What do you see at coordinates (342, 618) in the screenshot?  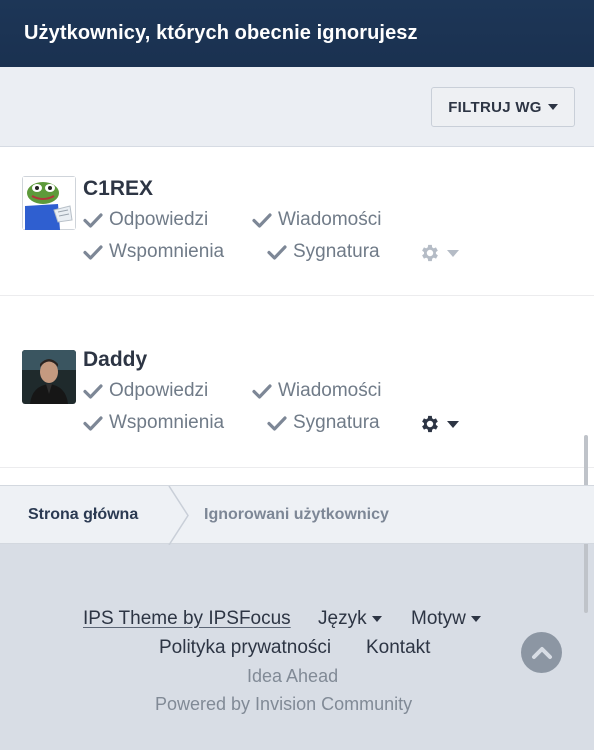 I see `language-menu-label: Język` at bounding box center [342, 618].